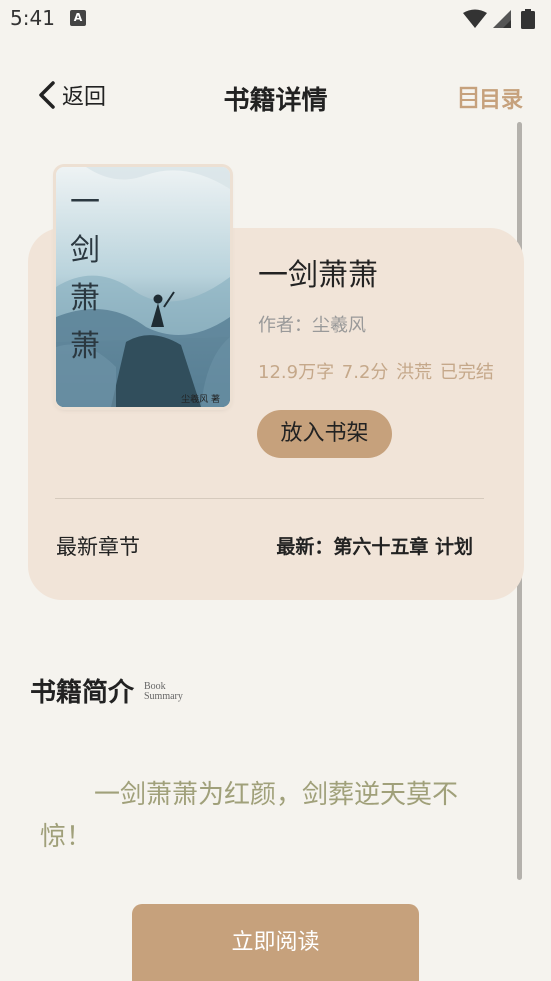 This screenshot has width=551, height=981. Describe the element at coordinates (376, 372) in the screenshot. I see `book-meta: 12.9万字 7.2分 洪荒 已完结` at that location.